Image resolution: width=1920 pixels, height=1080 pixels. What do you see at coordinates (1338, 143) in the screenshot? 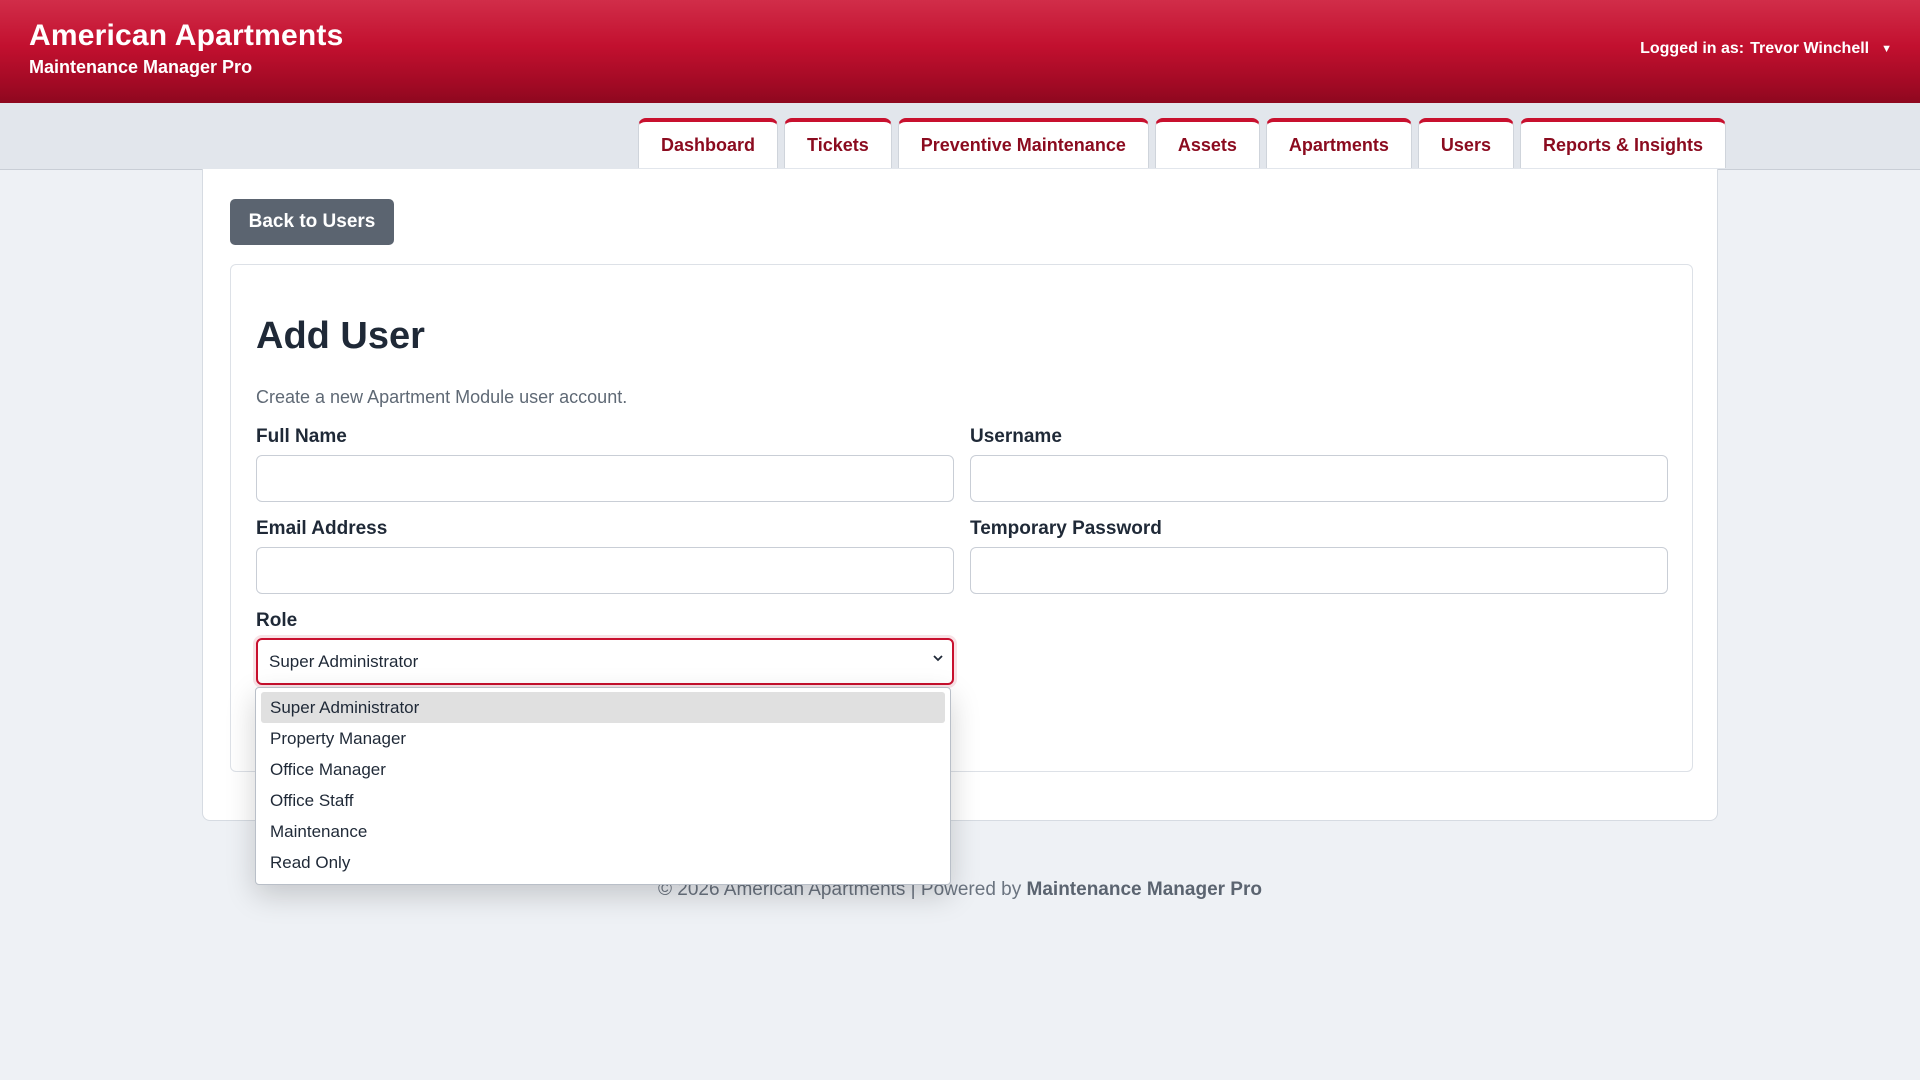
I see `tab-apartments: Apartments` at bounding box center [1338, 143].